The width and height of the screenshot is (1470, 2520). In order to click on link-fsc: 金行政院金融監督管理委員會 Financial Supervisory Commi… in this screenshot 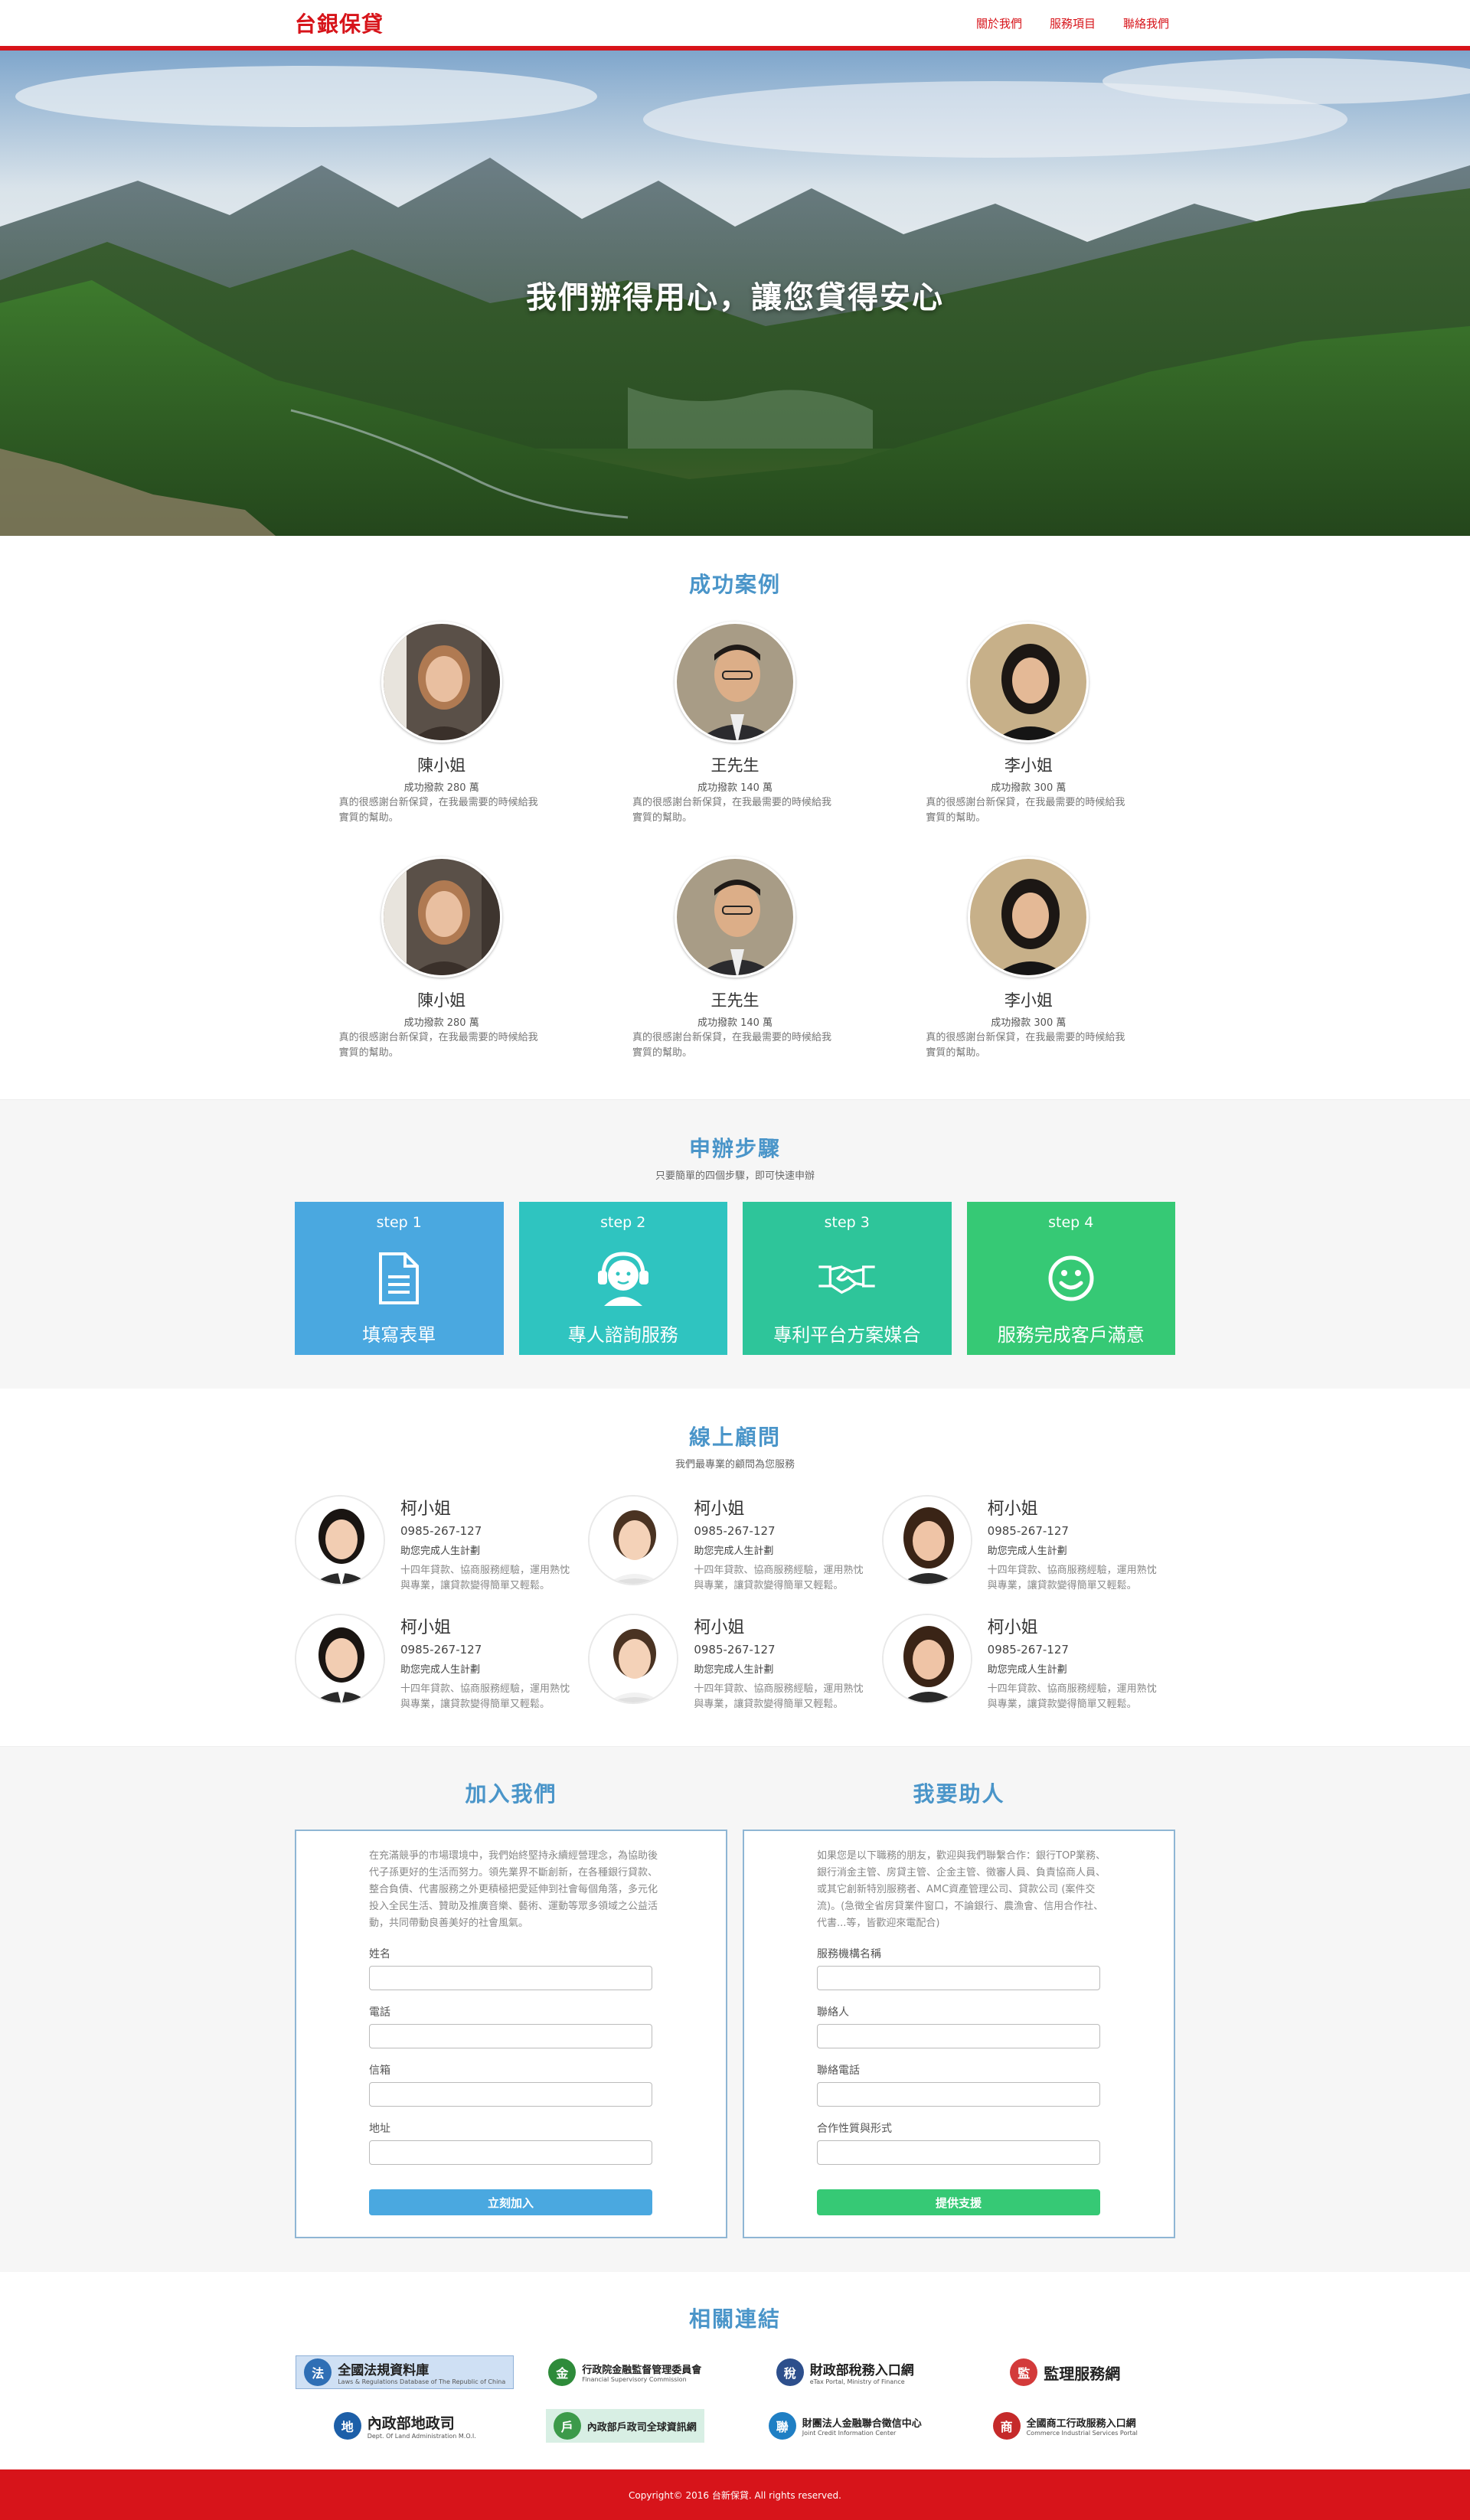, I will do `click(625, 2372)`.